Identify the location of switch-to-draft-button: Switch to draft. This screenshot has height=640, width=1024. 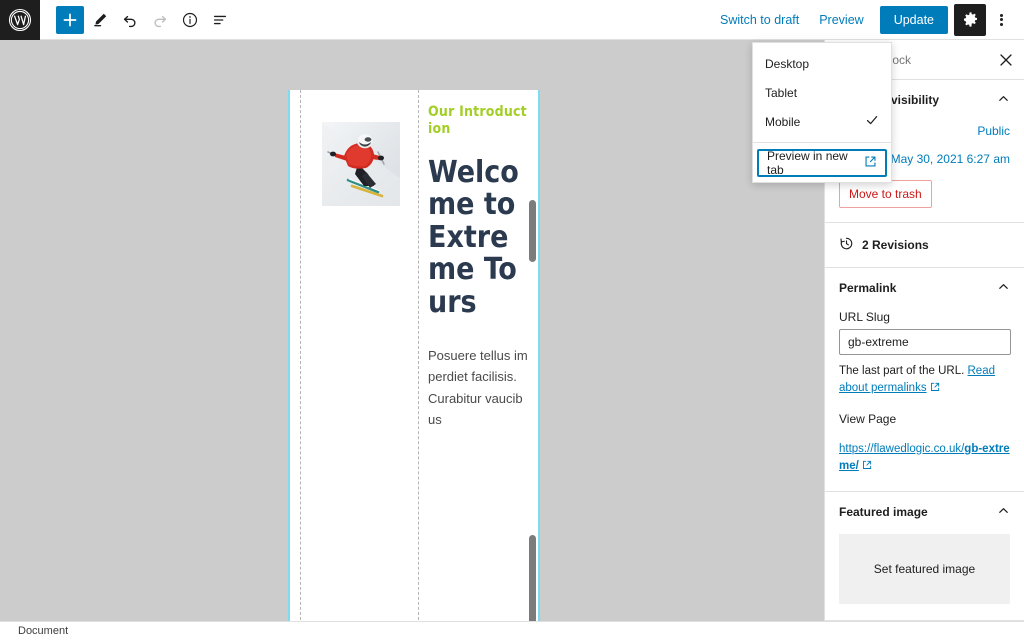
(759, 20).